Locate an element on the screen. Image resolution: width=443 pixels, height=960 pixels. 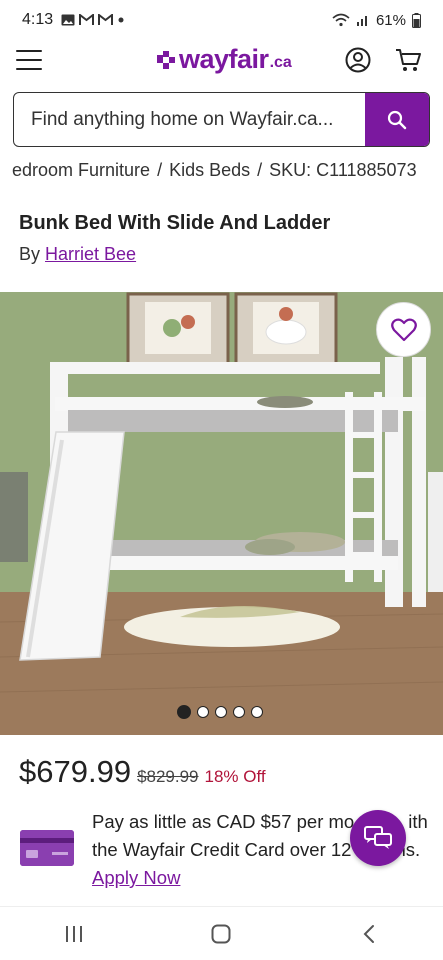
breadcrumb-item: Kids Beds is located at coordinates (209, 170).